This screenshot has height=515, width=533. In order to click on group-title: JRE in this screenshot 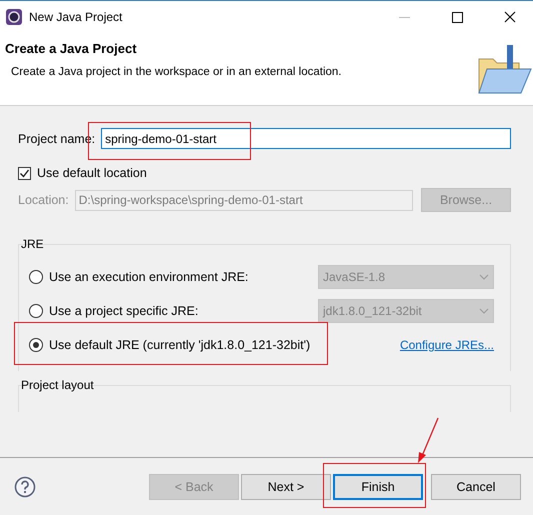, I will do `click(33, 244)`.